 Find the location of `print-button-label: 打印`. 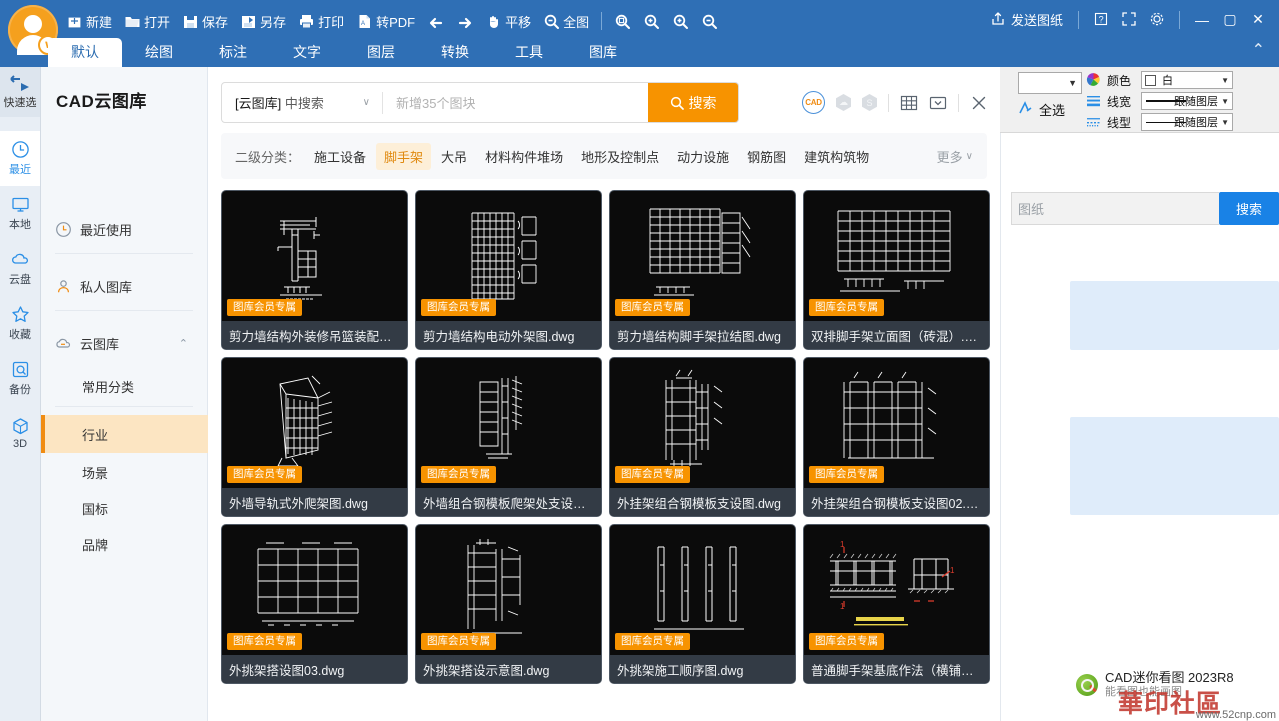

print-button-label: 打印 is located at coordinates (331, 22).